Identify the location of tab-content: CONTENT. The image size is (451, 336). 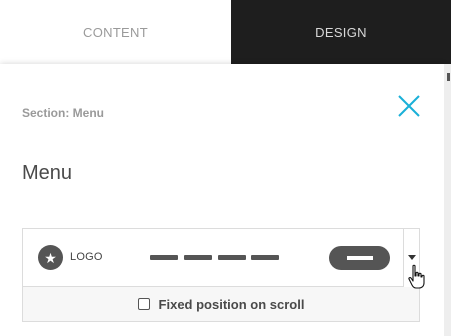
(115, 32).